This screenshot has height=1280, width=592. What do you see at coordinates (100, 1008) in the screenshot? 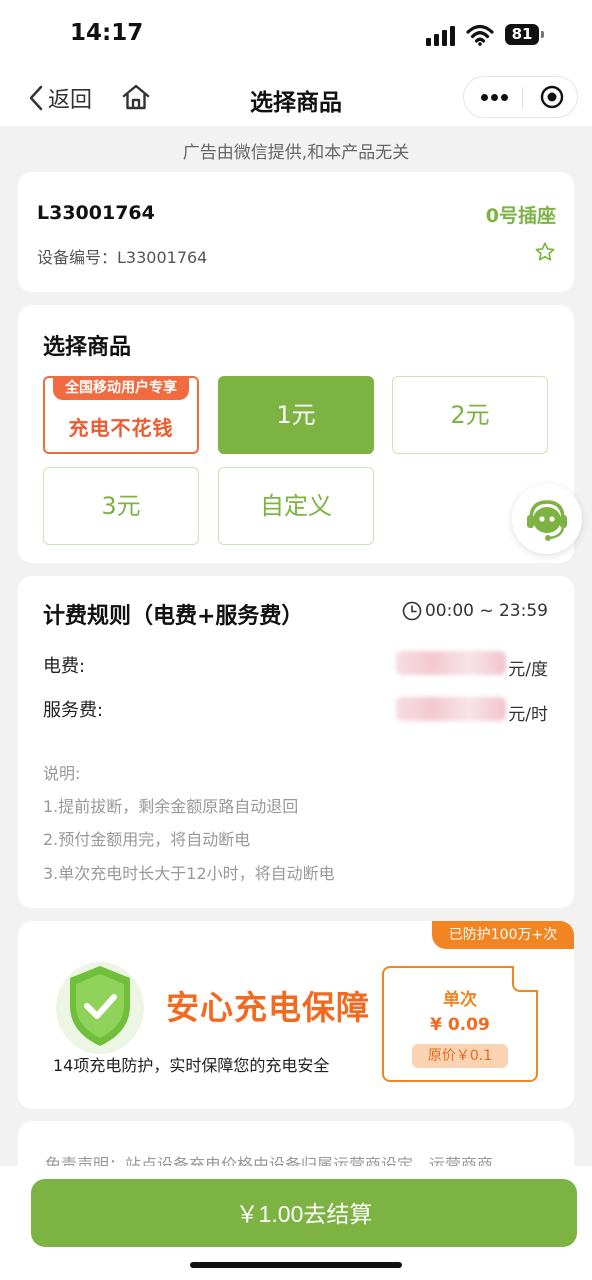
I see `shield-check-icon` at bounding box center [100, 1008].